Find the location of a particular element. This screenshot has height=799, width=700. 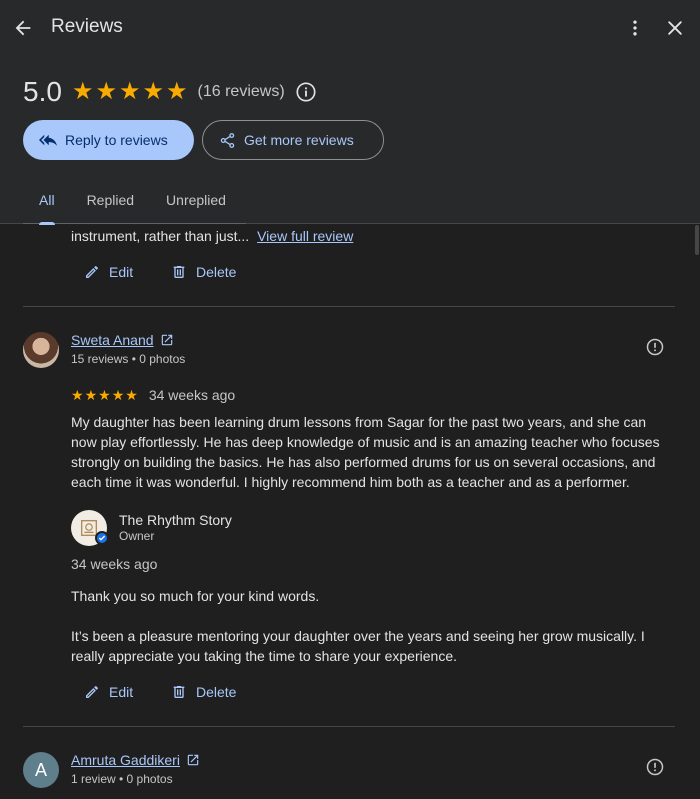

scrollbar-thumb is located at coordinates (697, 240).